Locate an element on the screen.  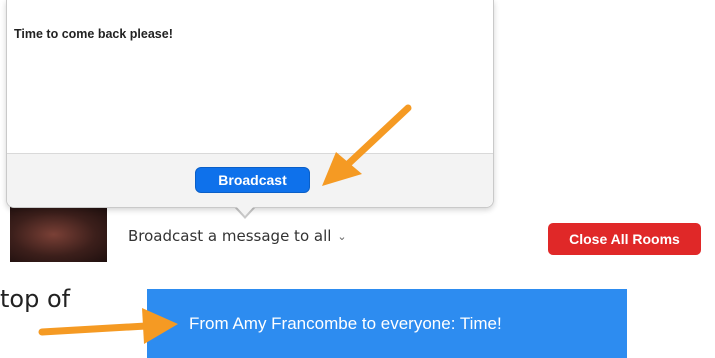
chat-notification-banner: From Amy Francombe to everyone: Time! is located at coordinates (387, 323).